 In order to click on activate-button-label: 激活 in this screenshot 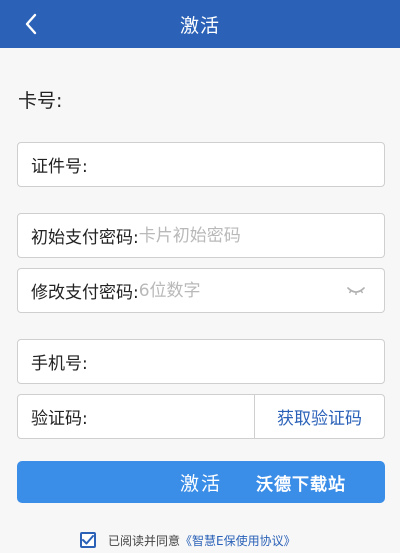, I will do `click(200, 483)`.